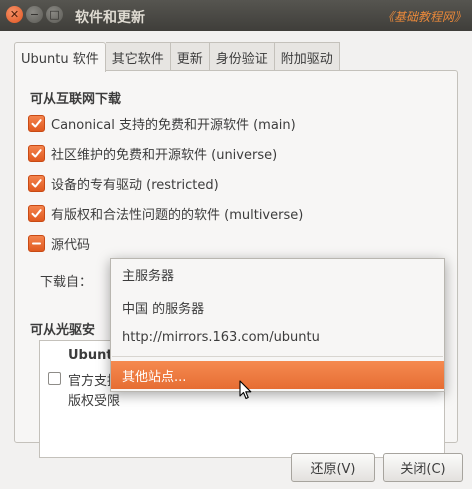 The width and height of the screenshot is (472, 489). I want to click on checkbox-source-code: 源代码, so click(59, 243).